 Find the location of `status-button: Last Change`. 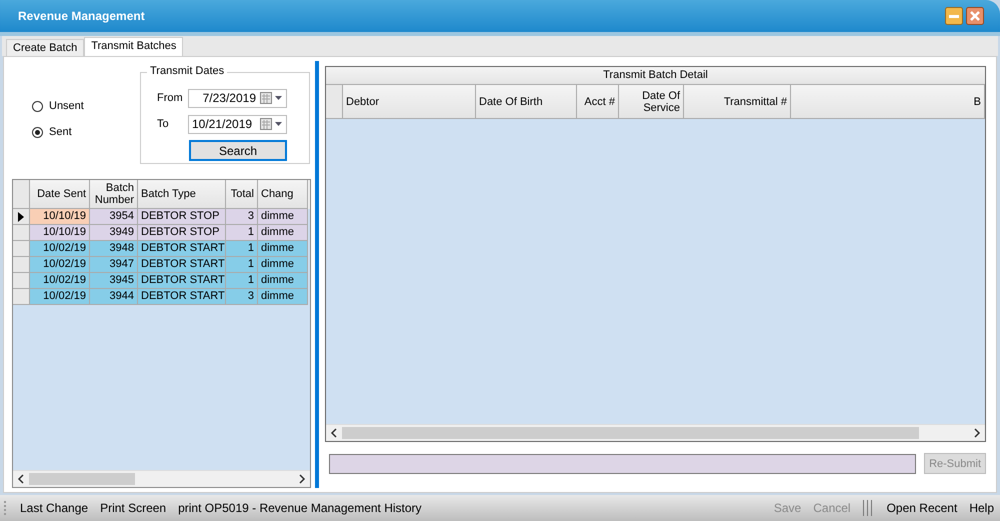

status-button: Last Change is located at coordinates (54, 508).